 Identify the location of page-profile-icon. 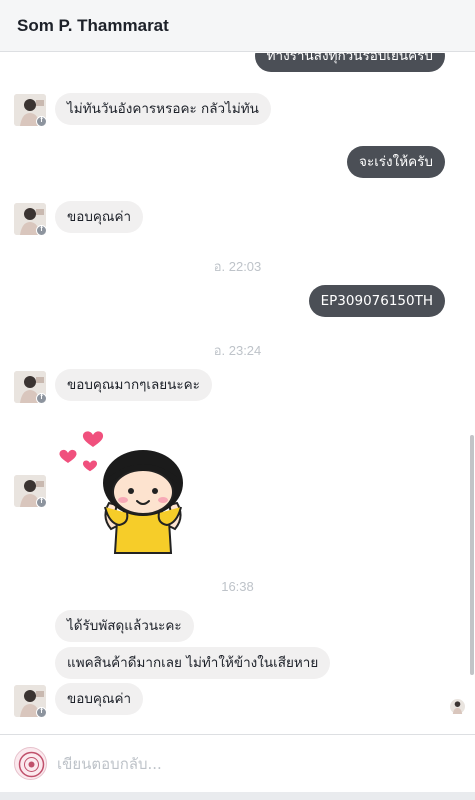
(30, 763).